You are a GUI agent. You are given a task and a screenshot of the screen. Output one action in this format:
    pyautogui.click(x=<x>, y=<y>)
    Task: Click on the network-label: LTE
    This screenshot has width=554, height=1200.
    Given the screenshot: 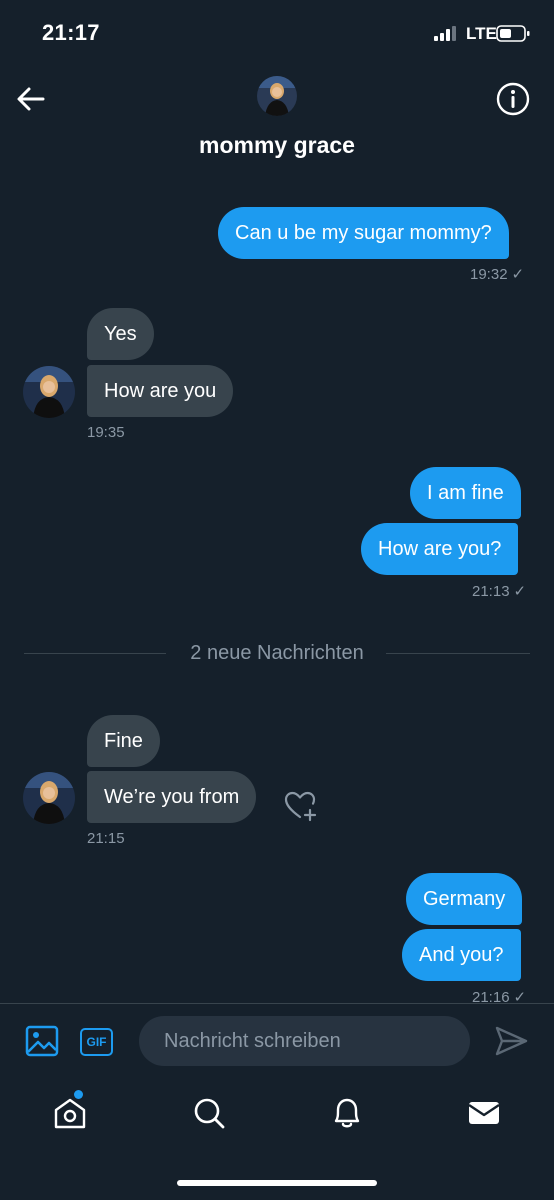 What is the action you would take?
    pyautogui.click(x=481, y=33)
    